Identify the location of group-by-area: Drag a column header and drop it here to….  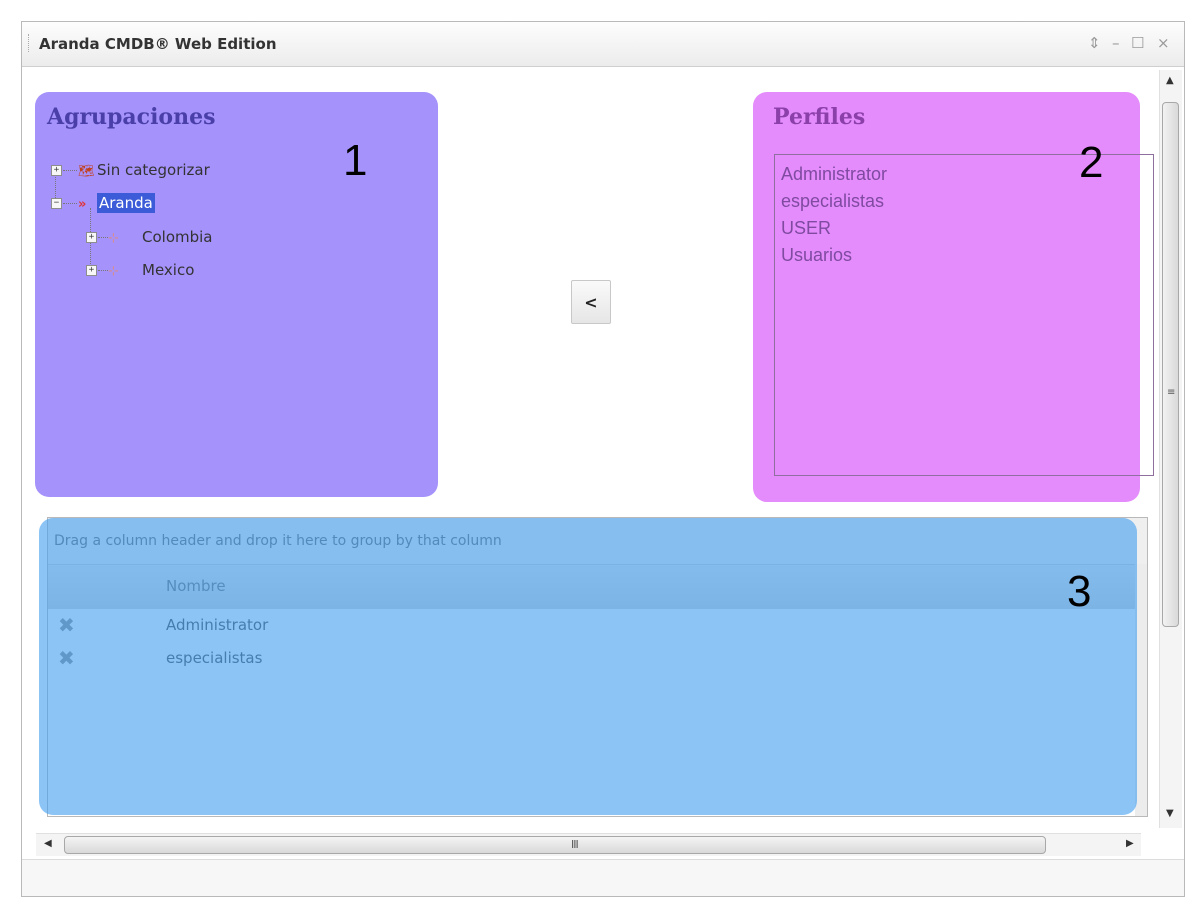
(597, 541).